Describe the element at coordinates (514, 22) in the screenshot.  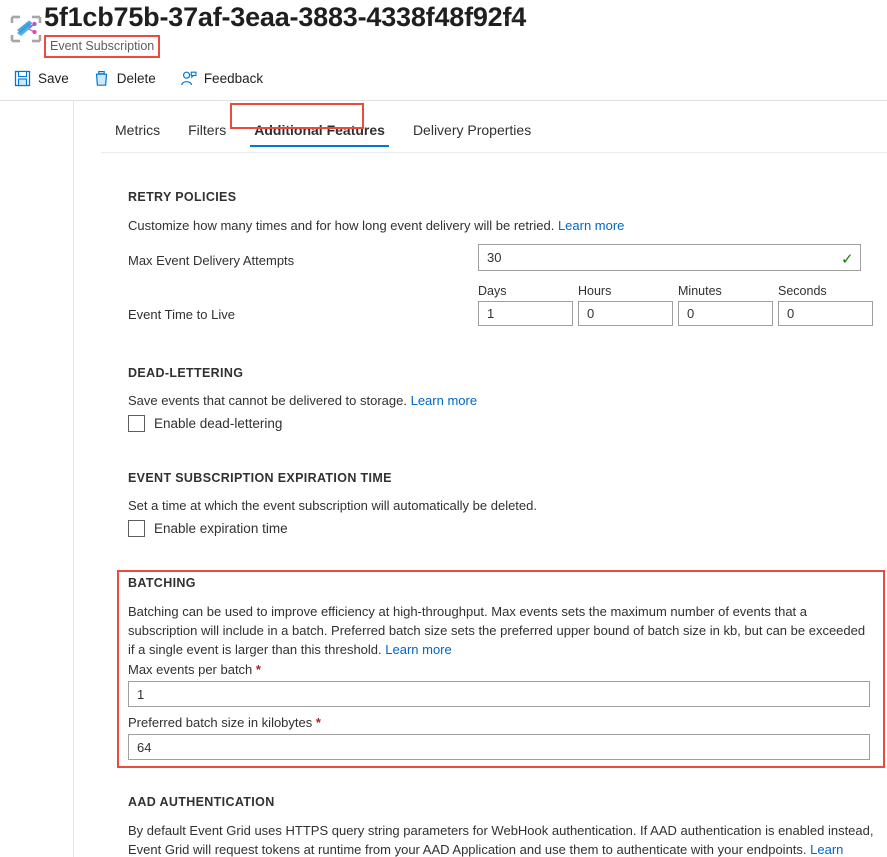
I see `more-options-button: ···` at that location.